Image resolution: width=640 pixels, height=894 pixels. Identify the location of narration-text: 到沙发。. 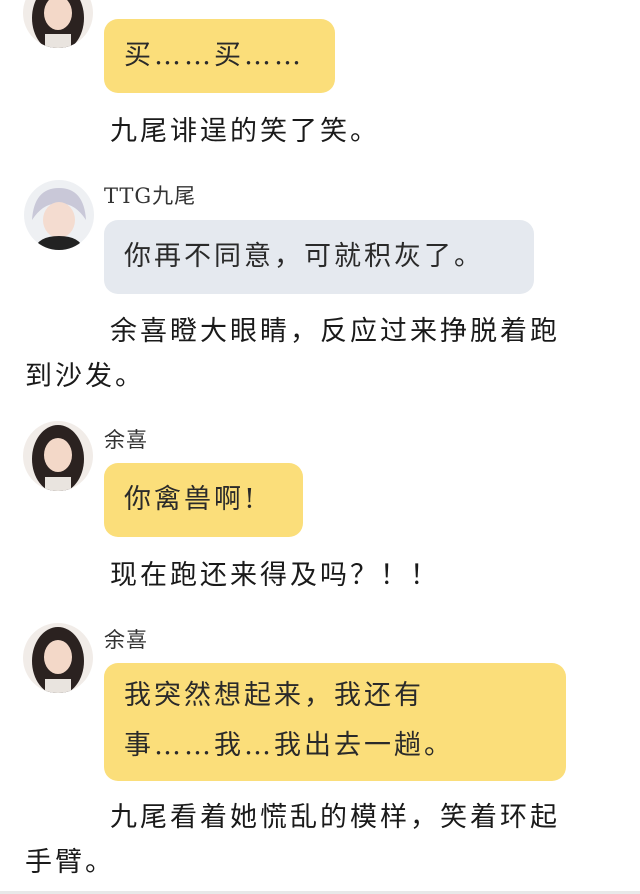
(85, 376).